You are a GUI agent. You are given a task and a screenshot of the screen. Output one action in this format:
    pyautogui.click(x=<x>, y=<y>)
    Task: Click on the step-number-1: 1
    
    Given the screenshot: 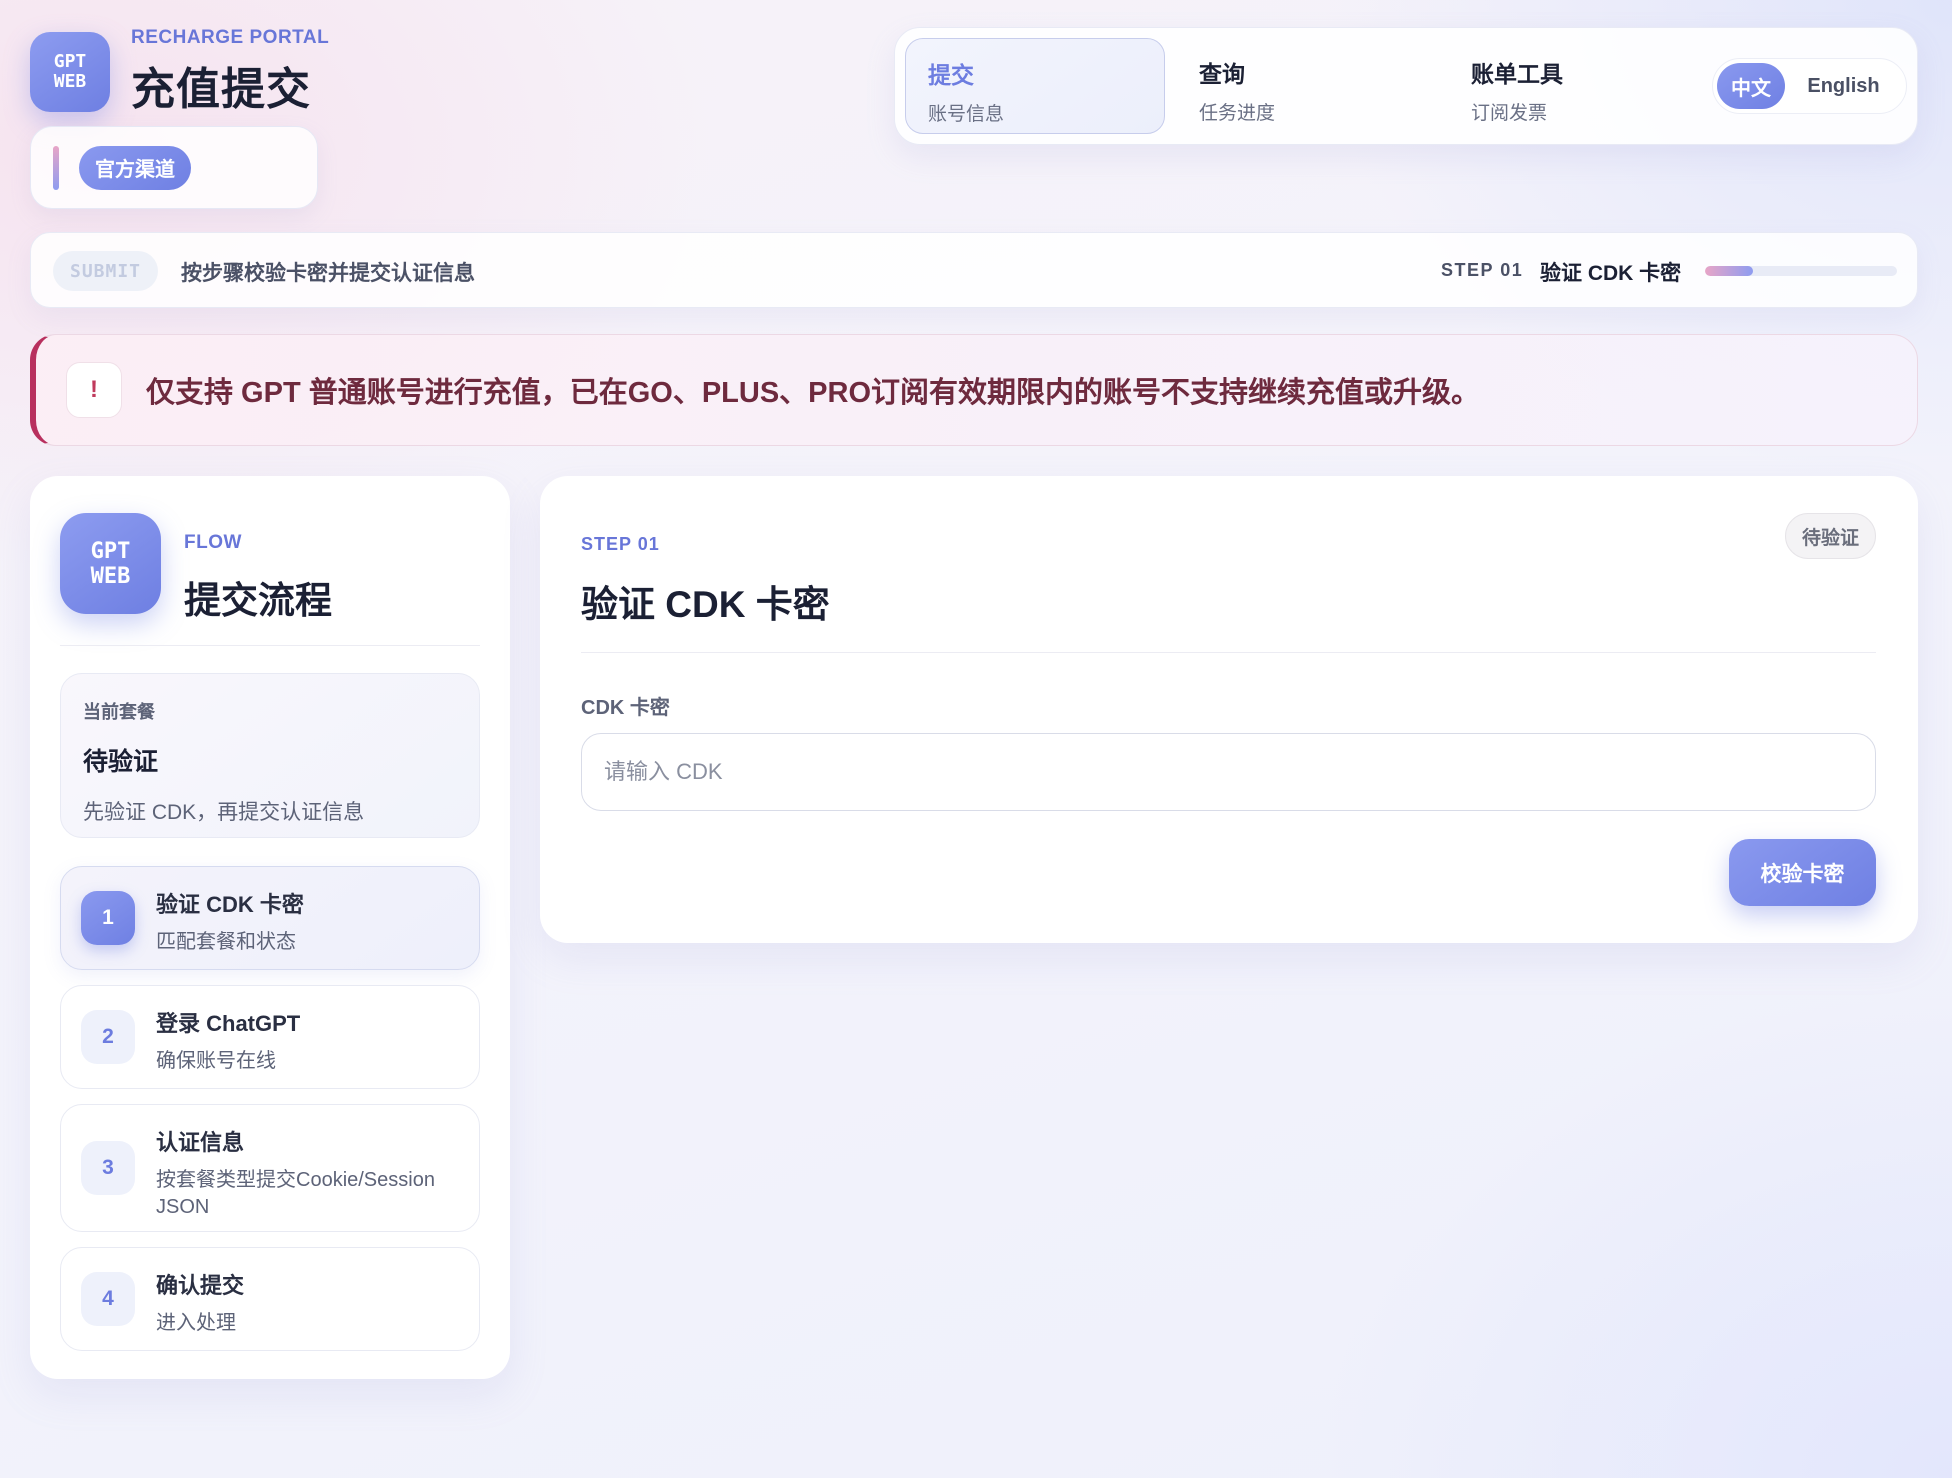 What is the action you would take?
    pyautogui.click(x=108, y=918)
    